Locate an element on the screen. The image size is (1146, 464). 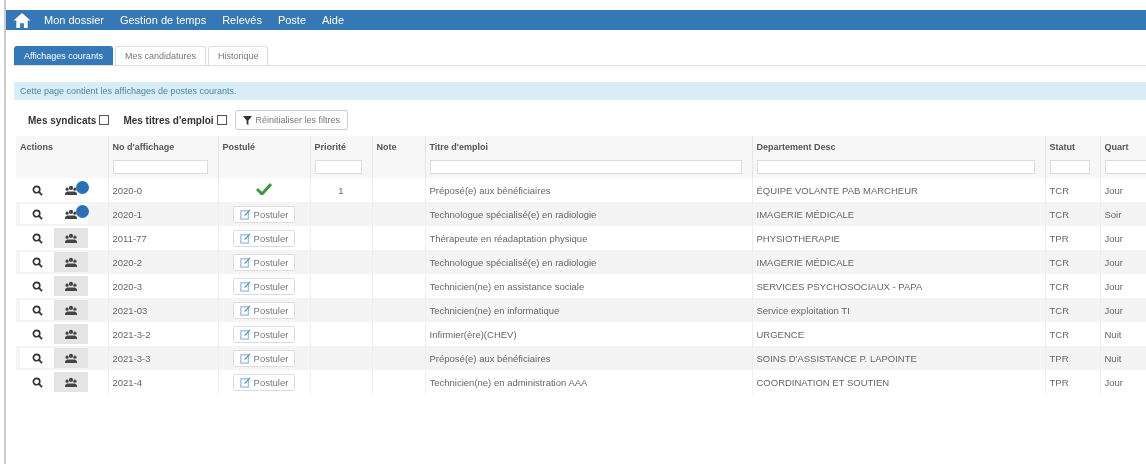
column-header: Priorité is located at coordinates (330, 148).